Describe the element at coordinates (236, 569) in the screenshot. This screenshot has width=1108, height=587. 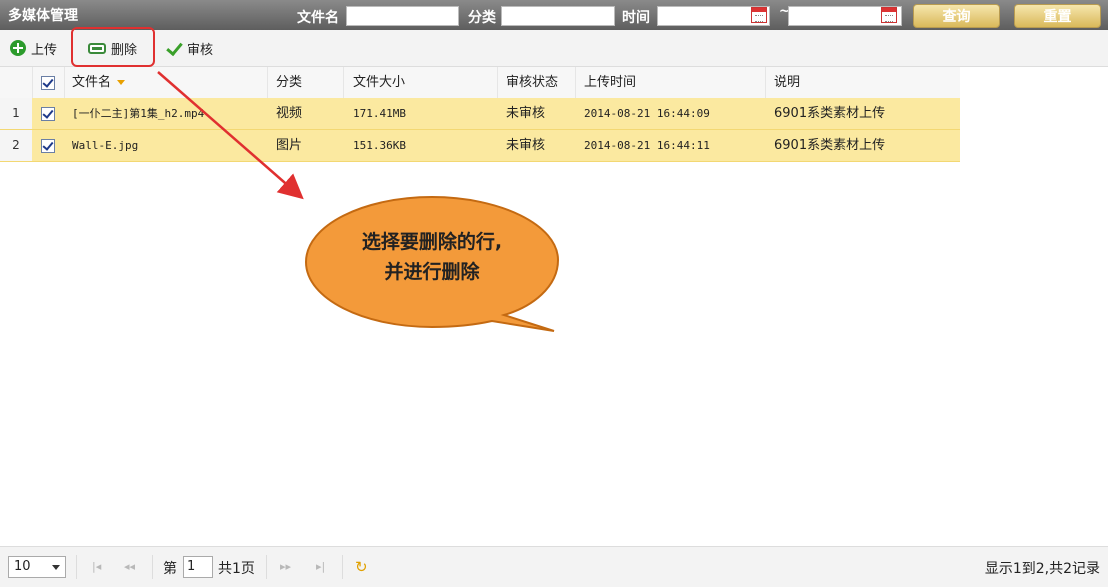
I see `page-total: 共1页` at that location.